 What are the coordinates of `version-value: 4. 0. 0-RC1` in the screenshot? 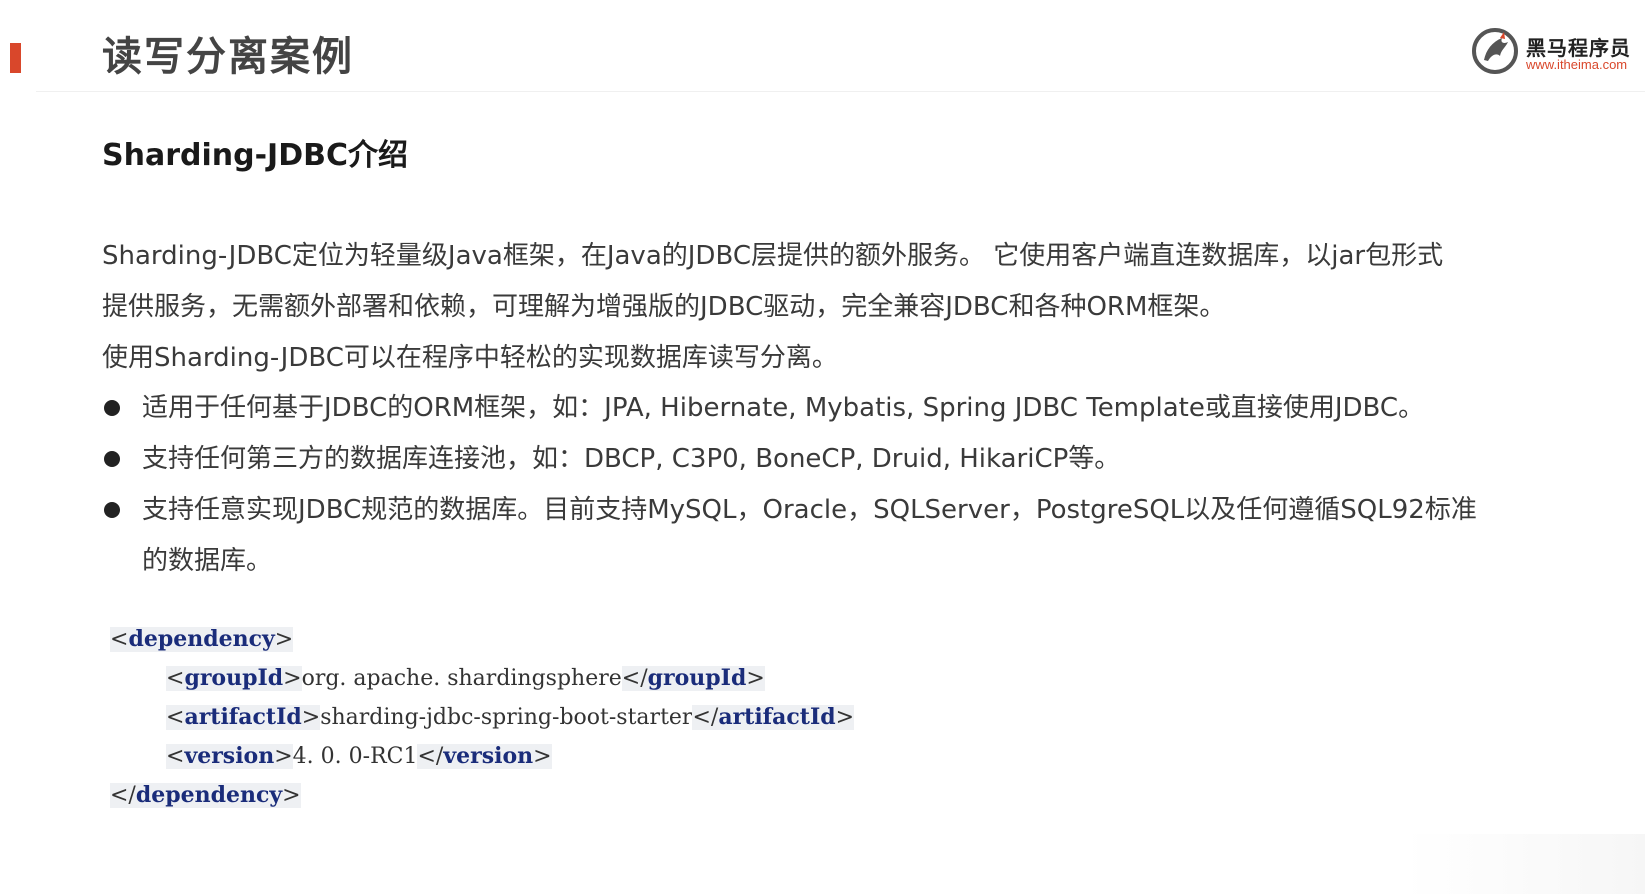 It's located at (355, 756).